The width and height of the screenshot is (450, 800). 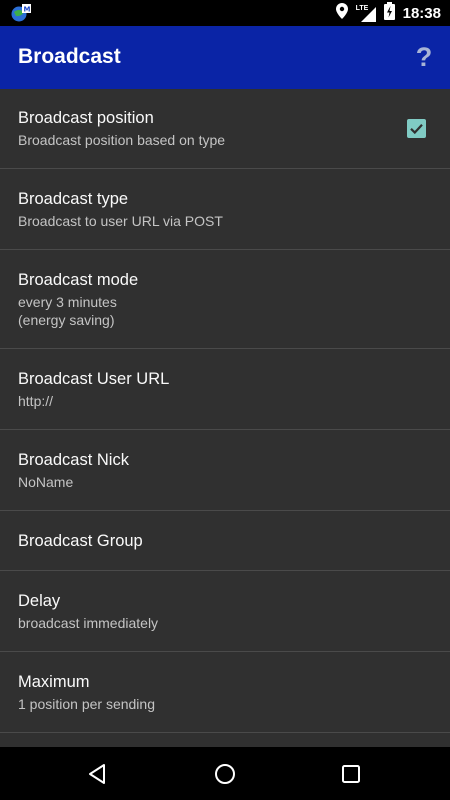 I want to click on back-button, so click(x=98, y=774).